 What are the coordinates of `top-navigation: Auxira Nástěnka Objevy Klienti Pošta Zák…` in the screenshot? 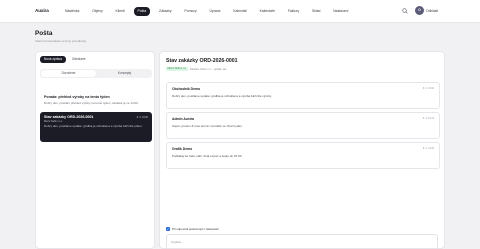 It's located at (240, 11).